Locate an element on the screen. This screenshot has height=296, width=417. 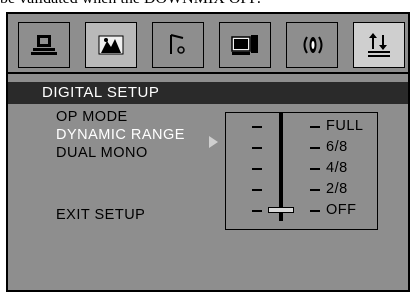
page-caption: be validated when the DOWNMIX OFF. is located at coordinates (208, 4).